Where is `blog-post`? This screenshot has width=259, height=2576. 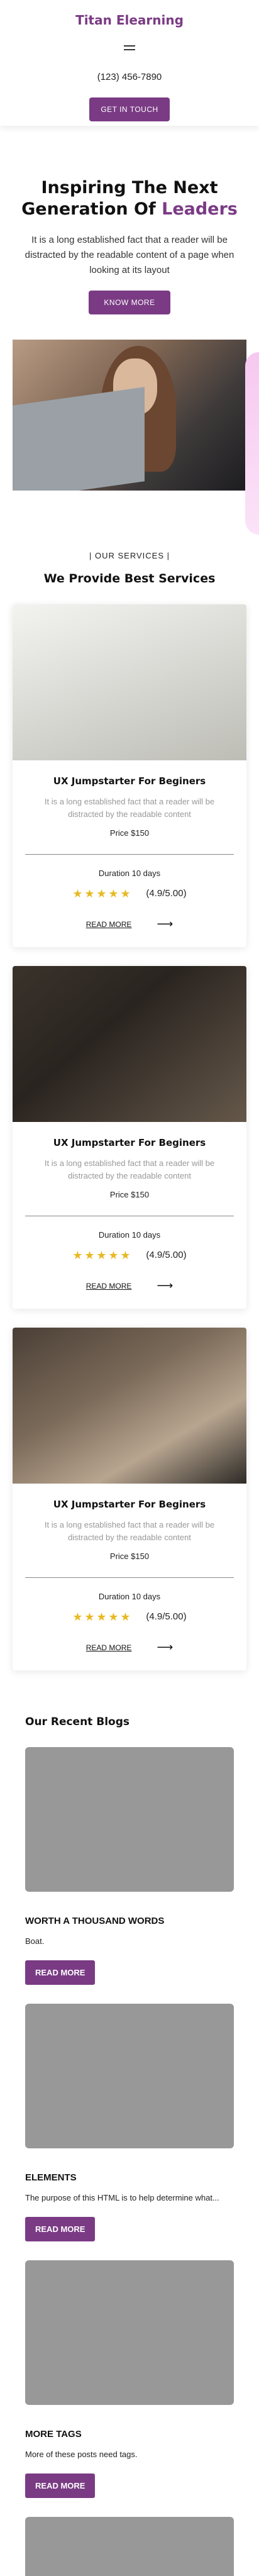 blog-post is located at coordinates (129, 2546).